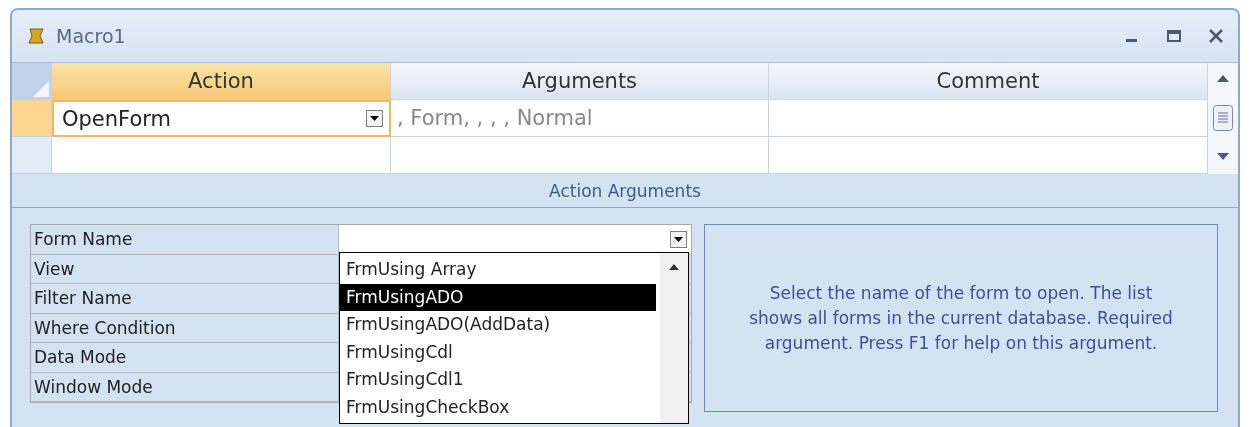 This screenshot has height=427, width=1253. I want to click on column-header: Arguments, so click(580, 81).